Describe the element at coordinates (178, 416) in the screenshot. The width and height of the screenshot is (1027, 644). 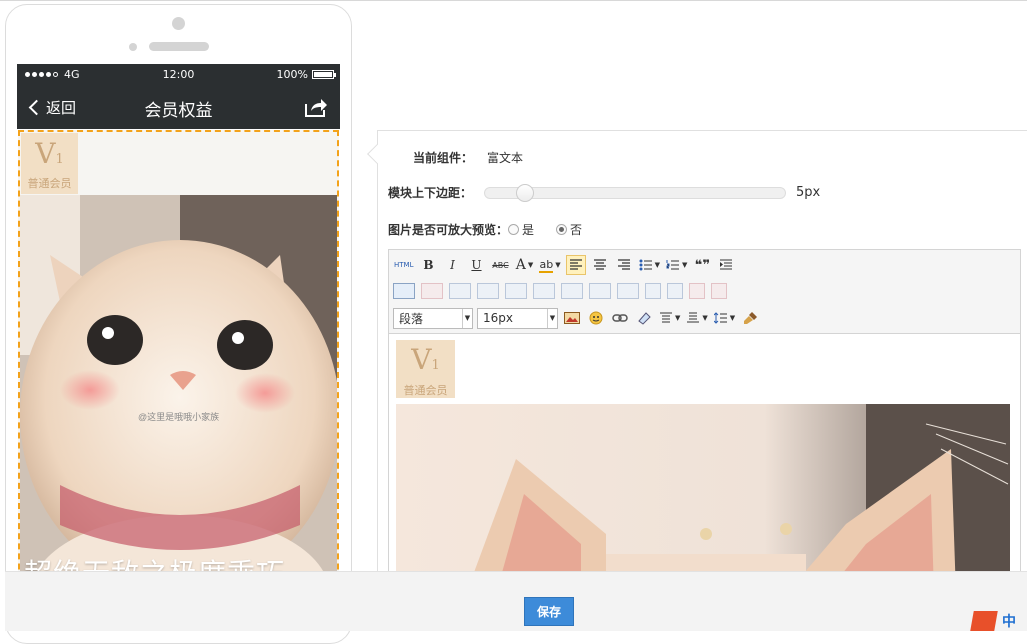
I see `image-watermark: @这里是哦哦小家族` at that location.